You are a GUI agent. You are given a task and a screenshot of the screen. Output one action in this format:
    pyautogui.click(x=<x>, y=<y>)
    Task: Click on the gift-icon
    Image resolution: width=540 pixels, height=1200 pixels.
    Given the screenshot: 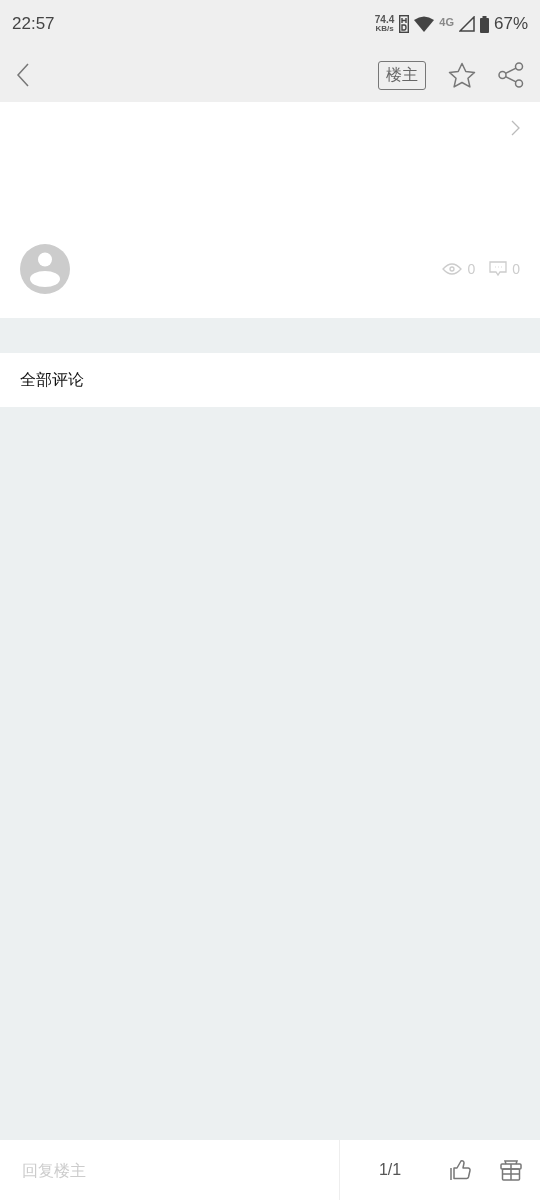 What is the action you would take?
    pyautogui.click(x=511, y=1170)
    